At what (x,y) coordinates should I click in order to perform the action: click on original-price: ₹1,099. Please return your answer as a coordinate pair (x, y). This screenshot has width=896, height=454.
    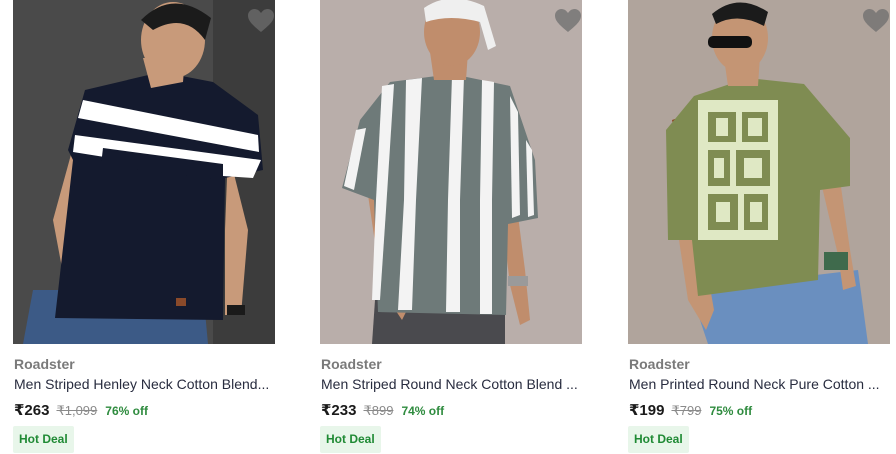
    Looking at the image, I should click on (77, 410).